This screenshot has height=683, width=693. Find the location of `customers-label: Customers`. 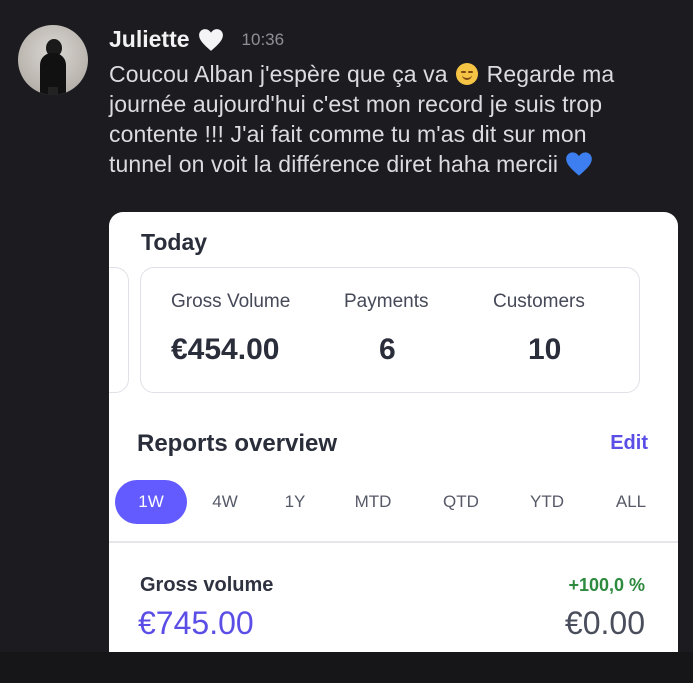

customers-label: Customers is located at coordinates (539, 301).